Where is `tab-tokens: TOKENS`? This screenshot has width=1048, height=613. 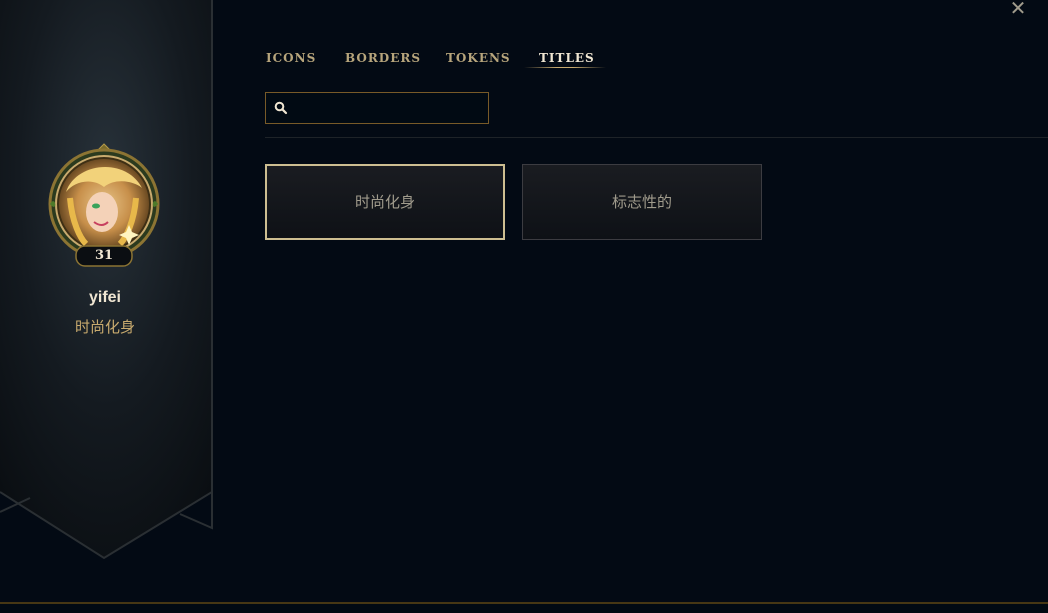 tab-tokens: TOKENS is located at coordinates (478, 58).